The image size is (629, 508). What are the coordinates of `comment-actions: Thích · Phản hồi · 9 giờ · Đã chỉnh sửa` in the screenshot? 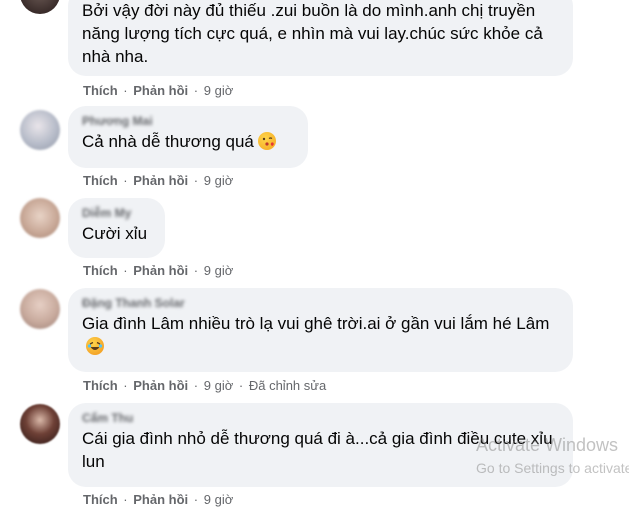 It's located at (204, 386).